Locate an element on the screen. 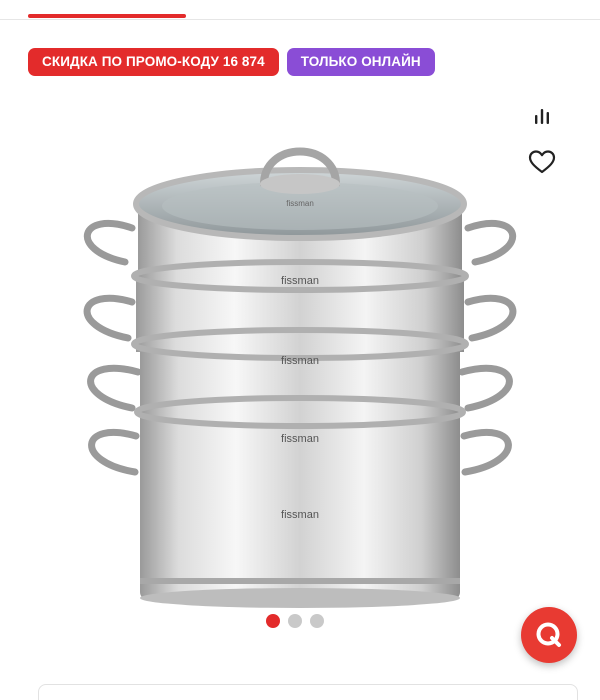  top-tab-bar is located at coordinates (300, 10).